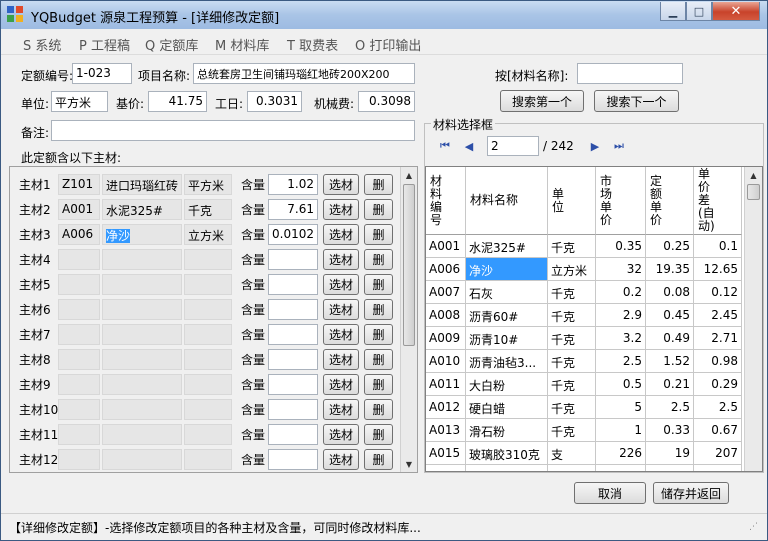 The height and width of the screenshot is (541, 768). I want to click on table-row: A007 石灰 千克 0.2 0.08 0.12, so click(585, 292).